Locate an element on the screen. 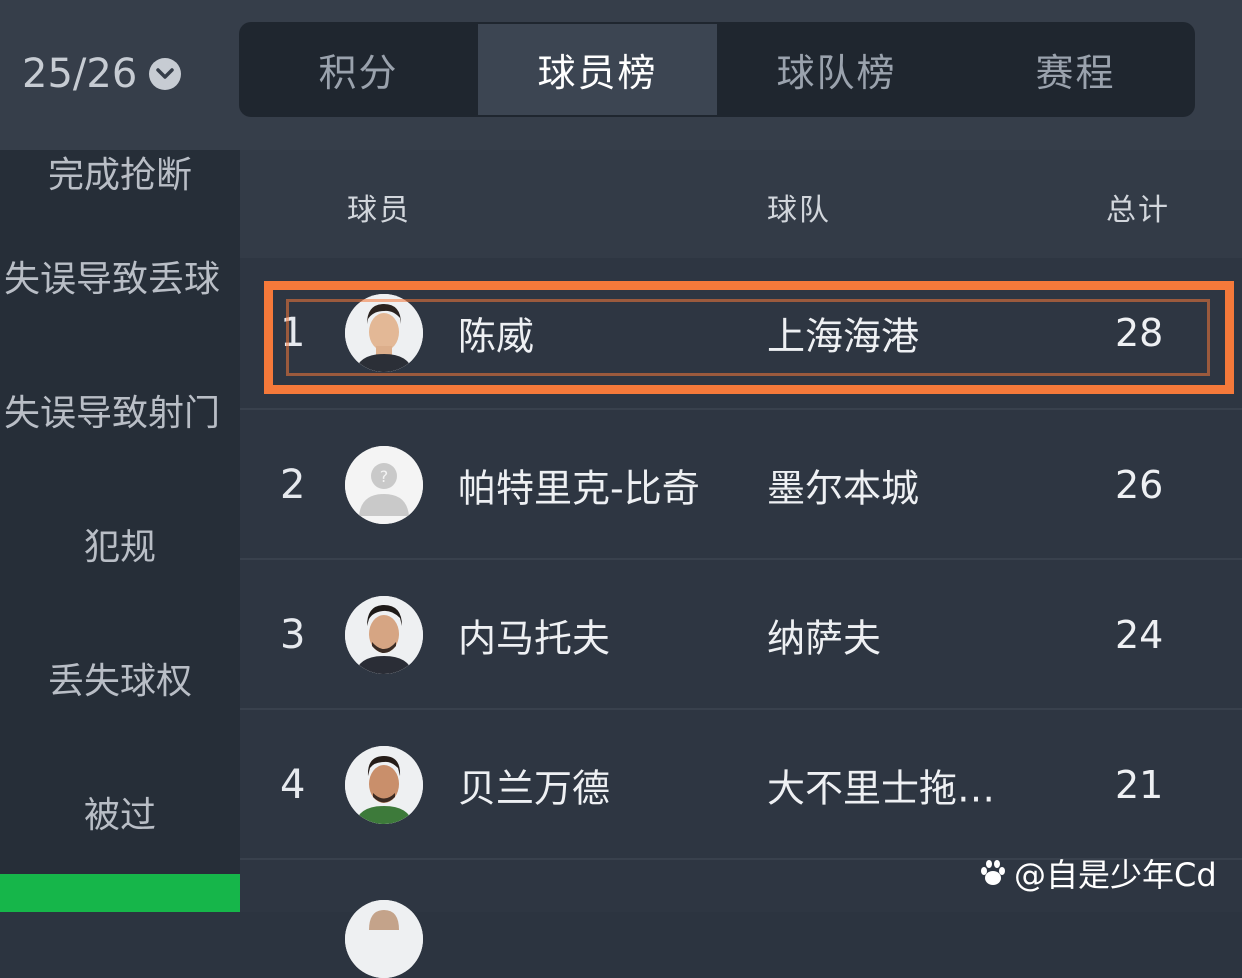  tab-standings: 积分 is located at coordinates (358, 69).